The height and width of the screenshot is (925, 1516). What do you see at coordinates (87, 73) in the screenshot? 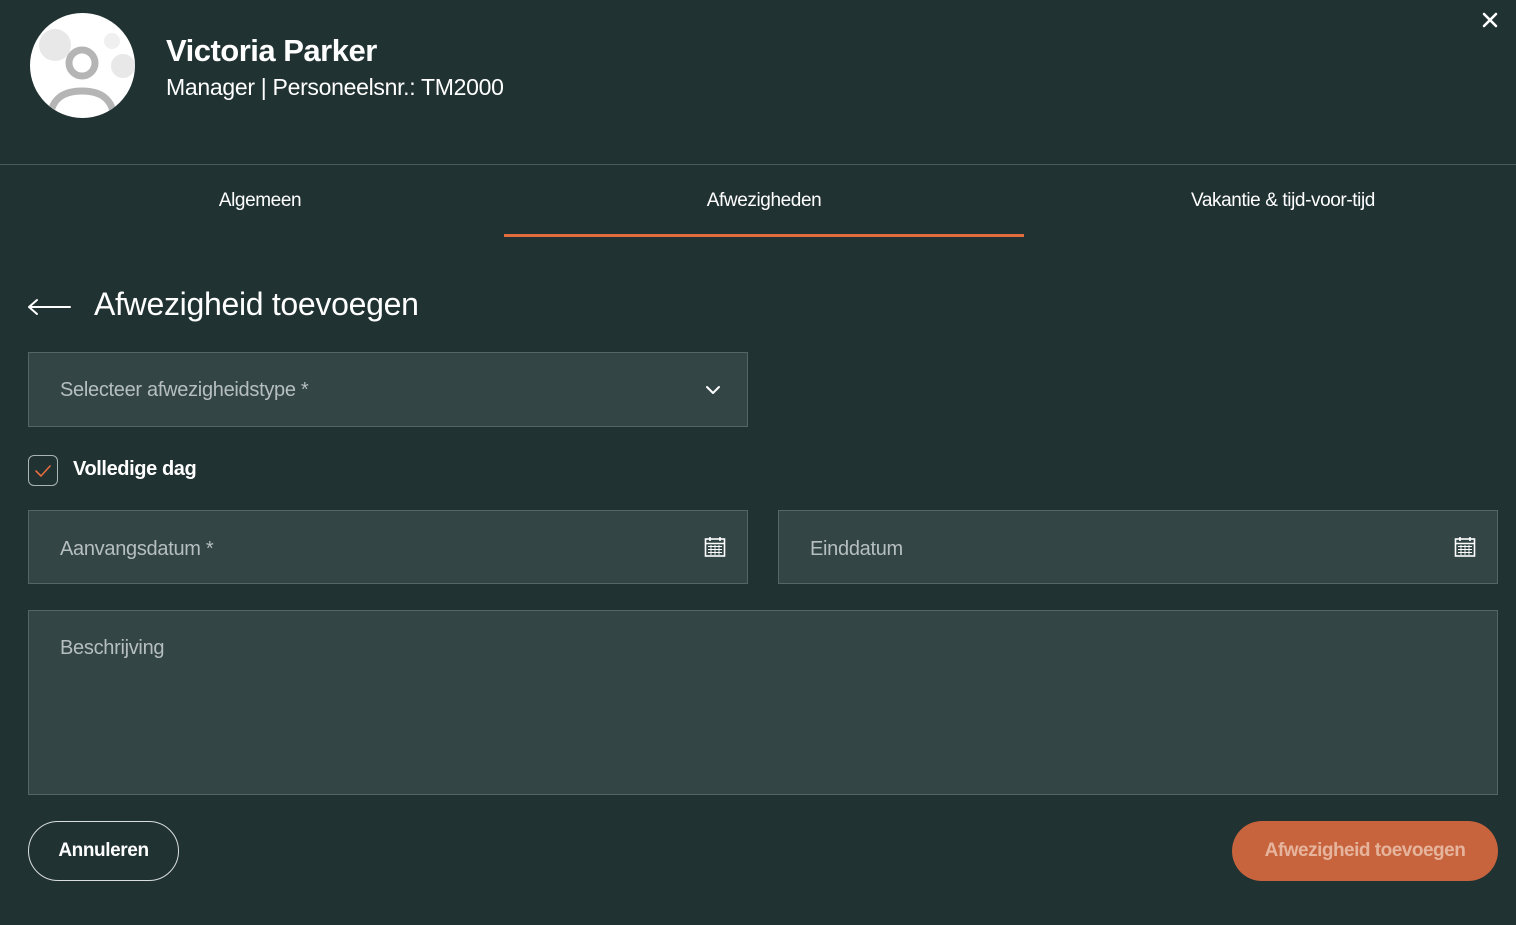
I see `user-placeholder-icon` at bounding box center [87, 73].